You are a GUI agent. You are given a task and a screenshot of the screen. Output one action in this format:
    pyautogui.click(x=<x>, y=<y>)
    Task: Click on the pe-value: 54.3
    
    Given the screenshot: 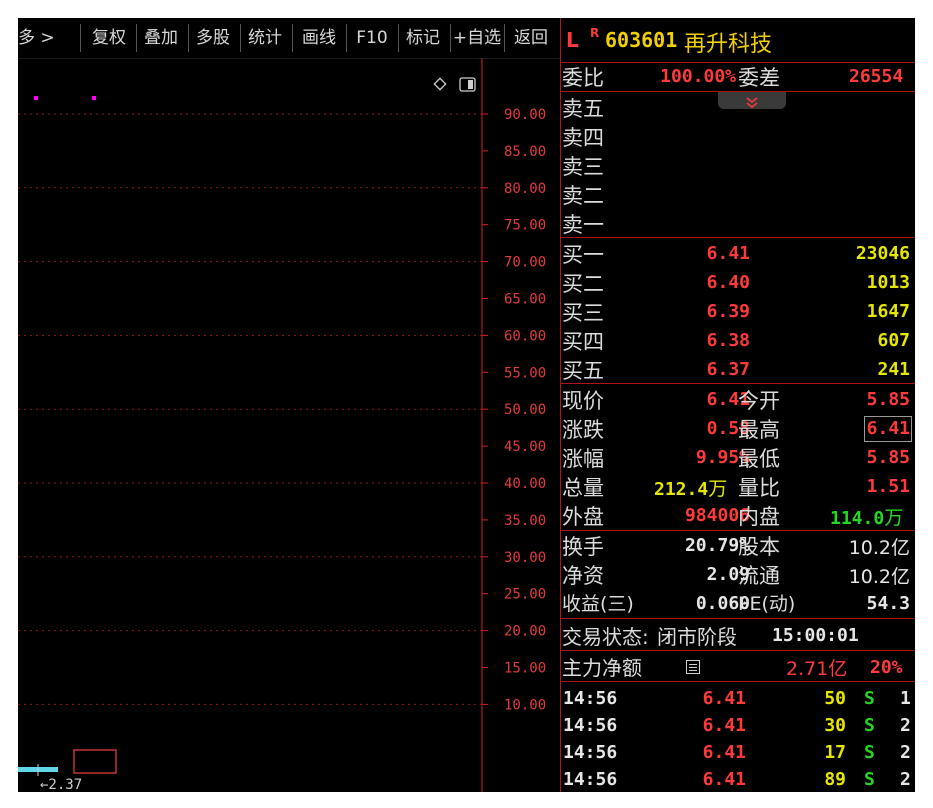 What is the action you would take?
    pyautogui.click(x=888, y=603)
    